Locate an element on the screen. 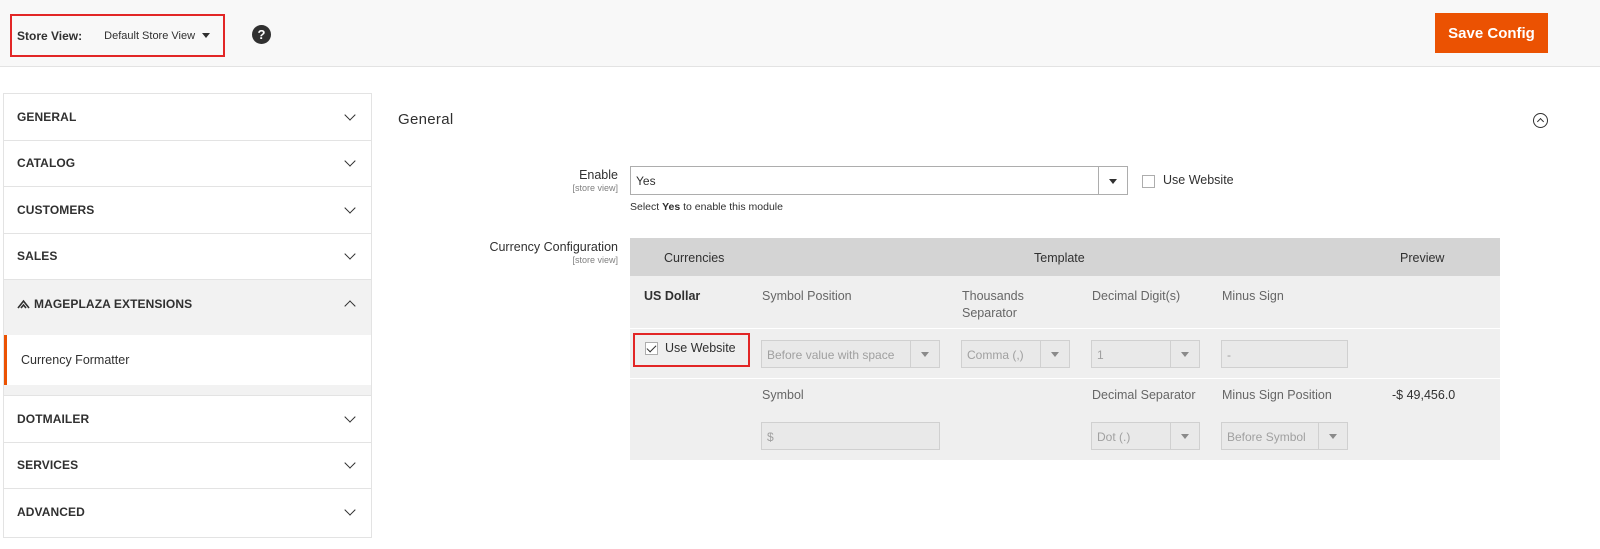  enable-note-suffix: to enable this module is located at coordinates (731, 207).